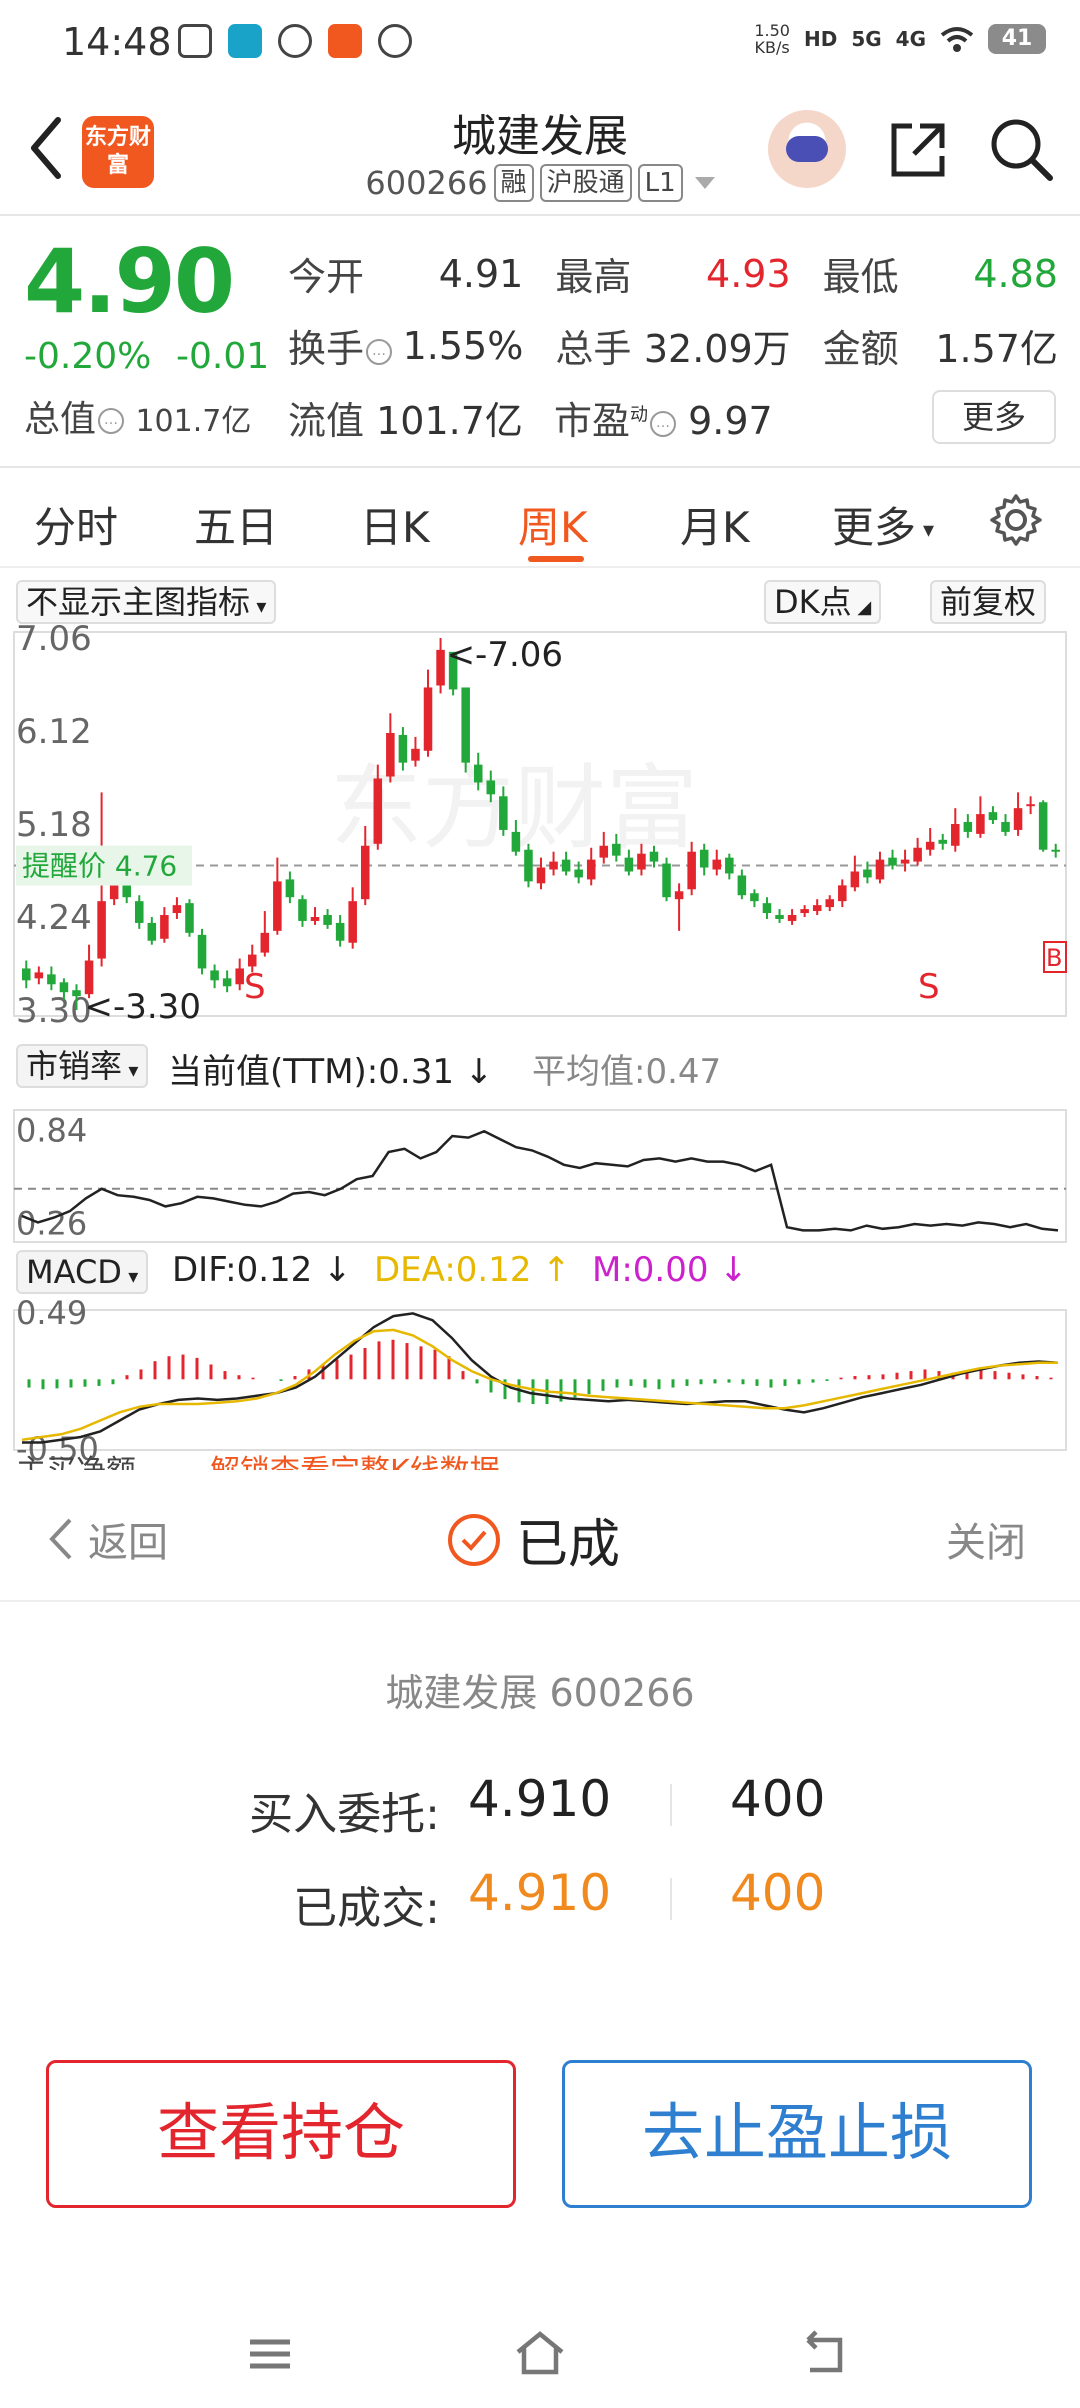  Describe the element at coordinates (986, 1539) in the screenshot. I see `sheet-close-button: 关闭` at that location.